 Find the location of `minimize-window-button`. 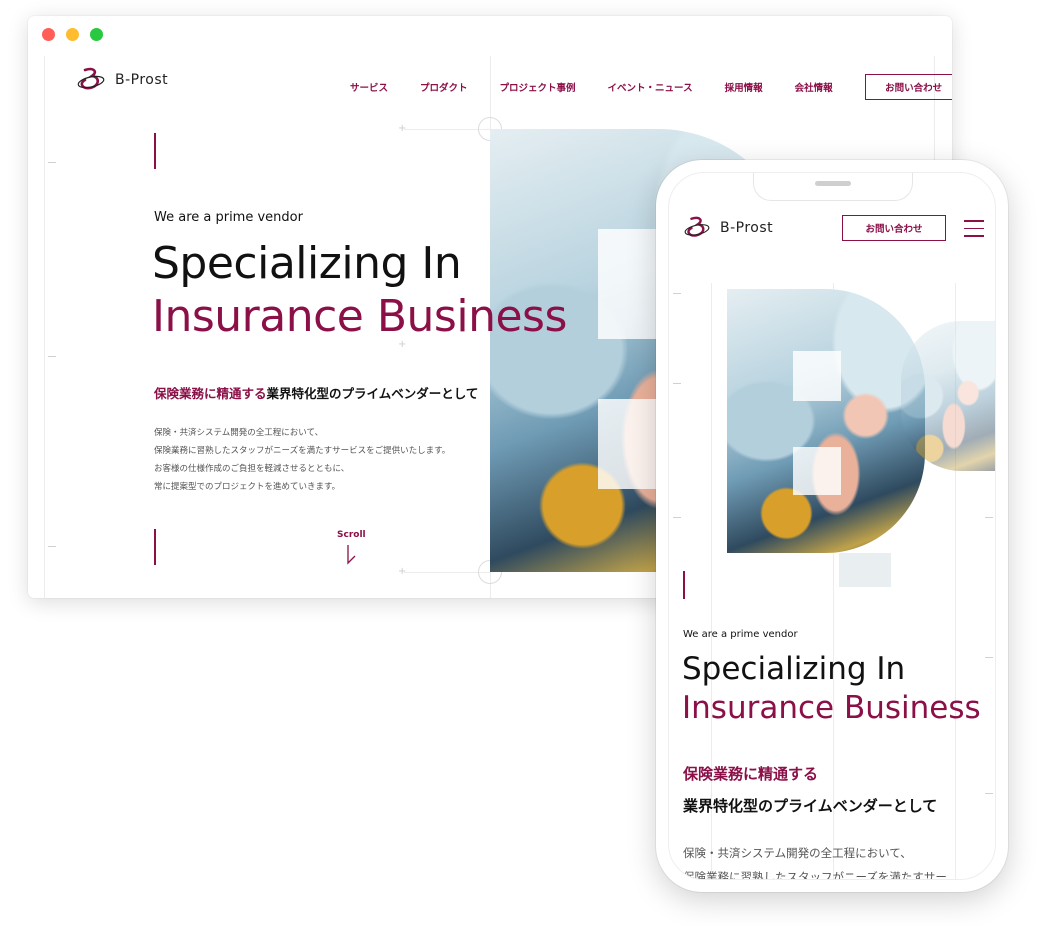

minimize-window-button is located at coordinates (72, 34).